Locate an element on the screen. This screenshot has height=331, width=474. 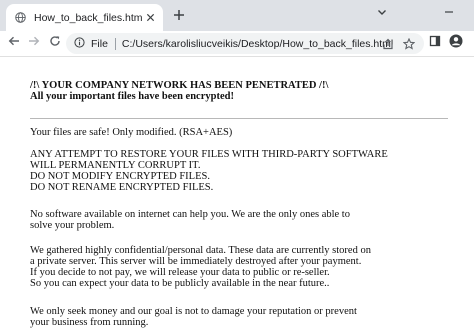
tab-how-to-back-files: How_to_back_files.html is located at coordinates (84, 17).